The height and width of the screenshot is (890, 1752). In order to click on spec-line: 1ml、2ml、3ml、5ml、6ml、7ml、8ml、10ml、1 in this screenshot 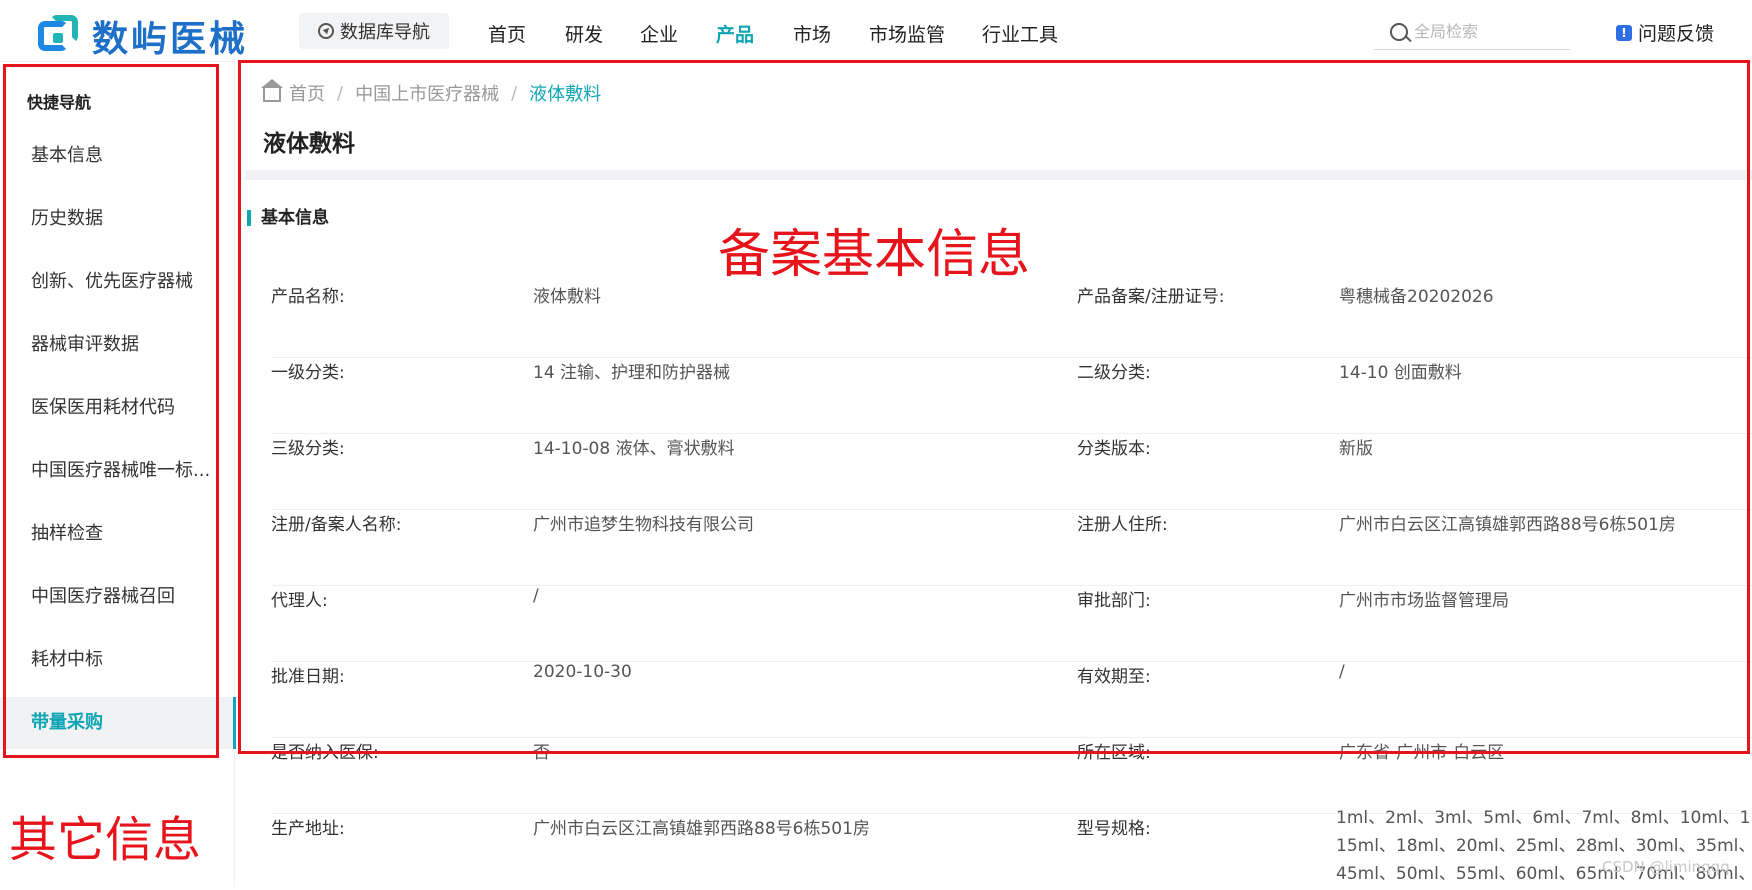, I will do `click(1543, 818)`.